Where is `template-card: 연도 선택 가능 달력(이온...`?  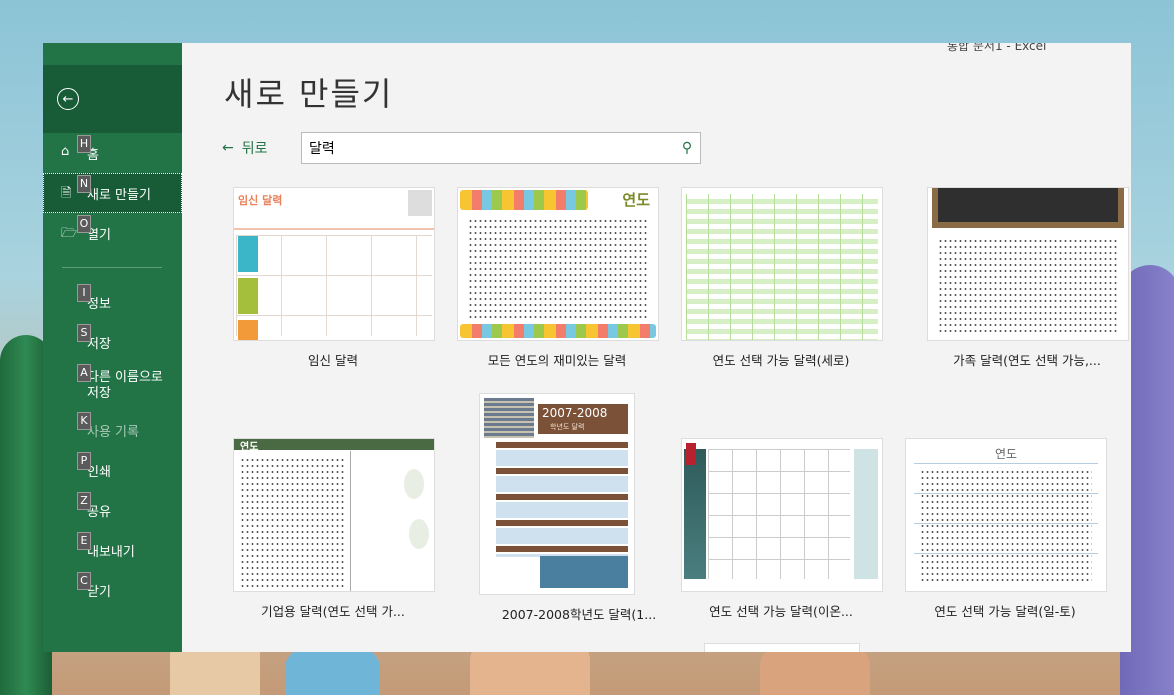
template-card: 연도 선택 가능 달력(이온... is located at coordinates (782, 529).